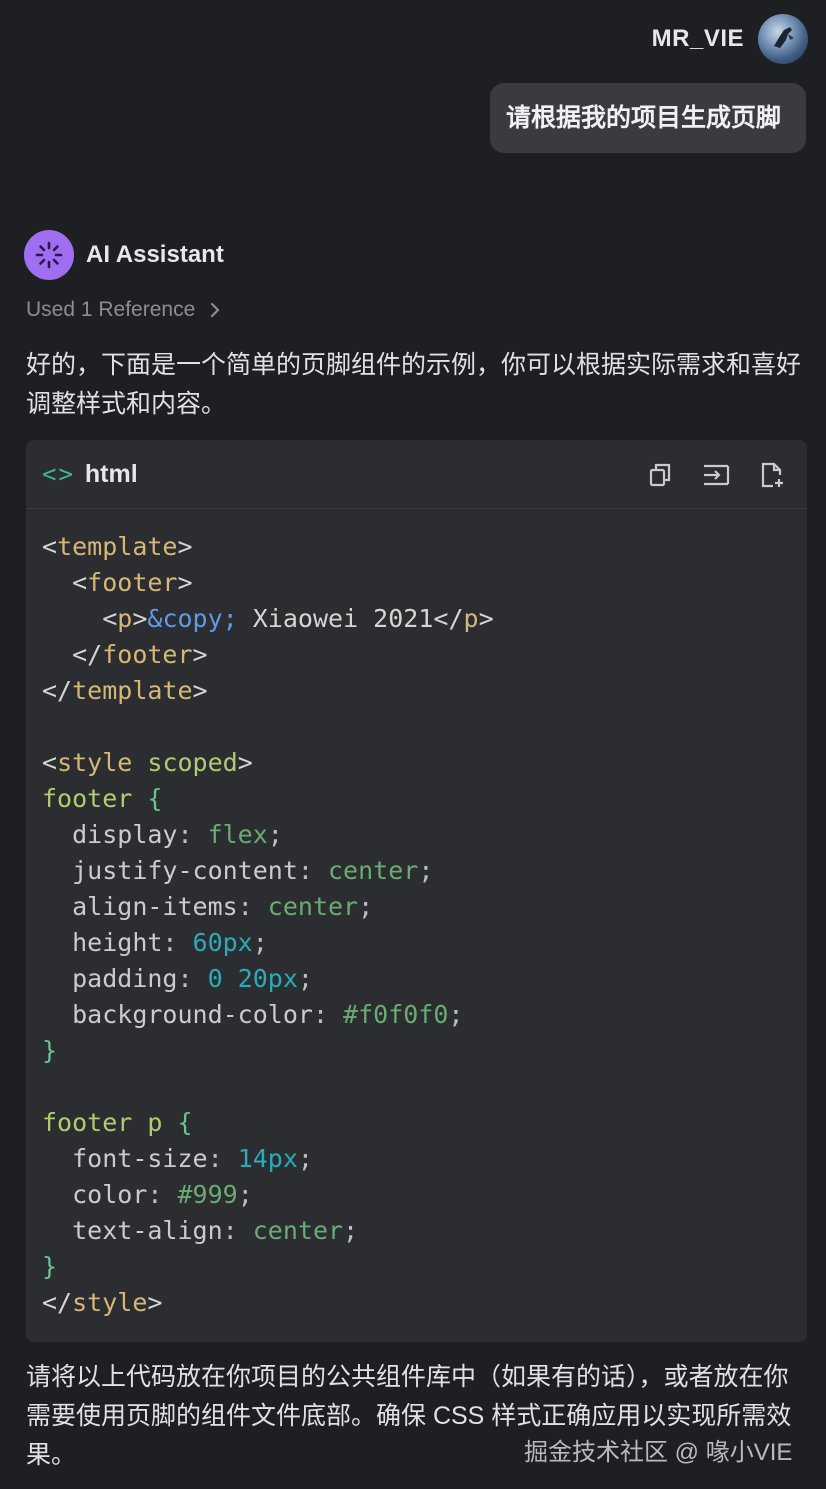 The height and width of the screenshot is (1489, 826). Describe the element at coordinates (416, 655) in the screenshot. I see `code-line: </footer>` at that location.